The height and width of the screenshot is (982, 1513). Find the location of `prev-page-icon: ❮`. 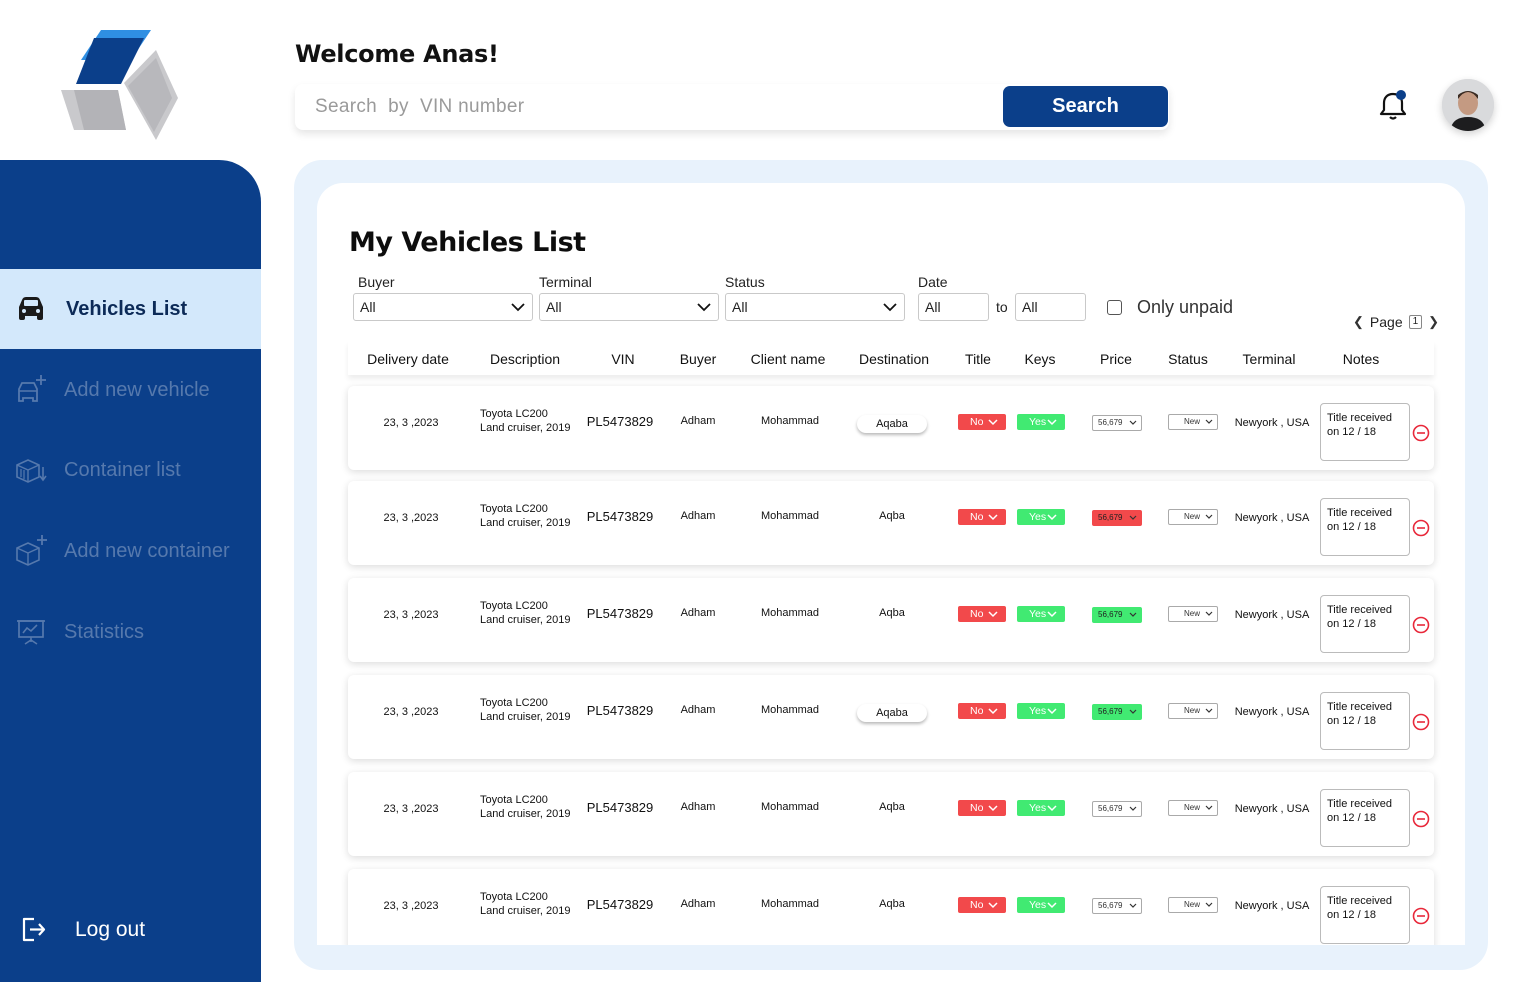

prev-page-icon: ❮ is located at coordinates (1358, 322).